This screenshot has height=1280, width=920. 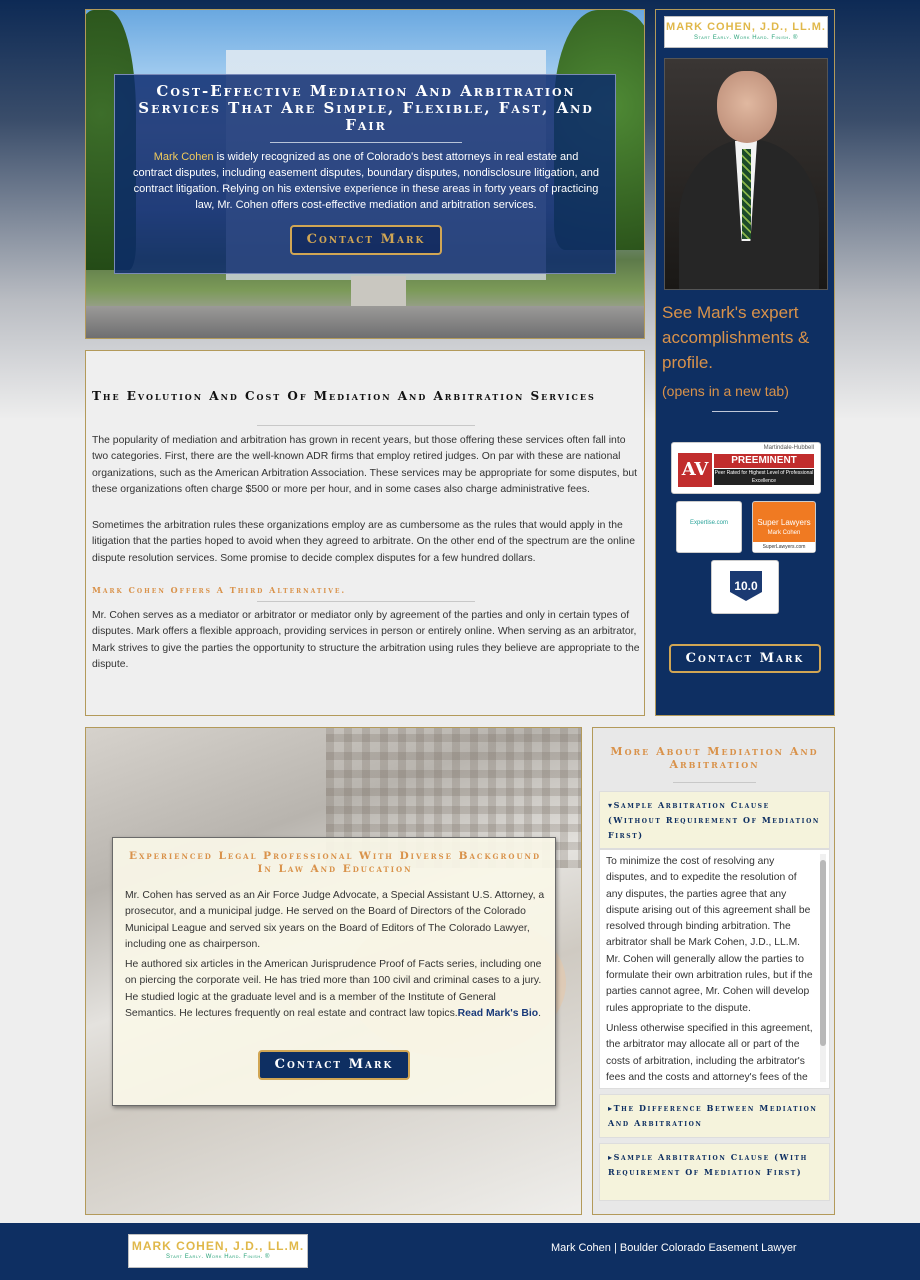 I want to click on superlawyers-url: SuperLawyers.com, so click(x=784, y=547).